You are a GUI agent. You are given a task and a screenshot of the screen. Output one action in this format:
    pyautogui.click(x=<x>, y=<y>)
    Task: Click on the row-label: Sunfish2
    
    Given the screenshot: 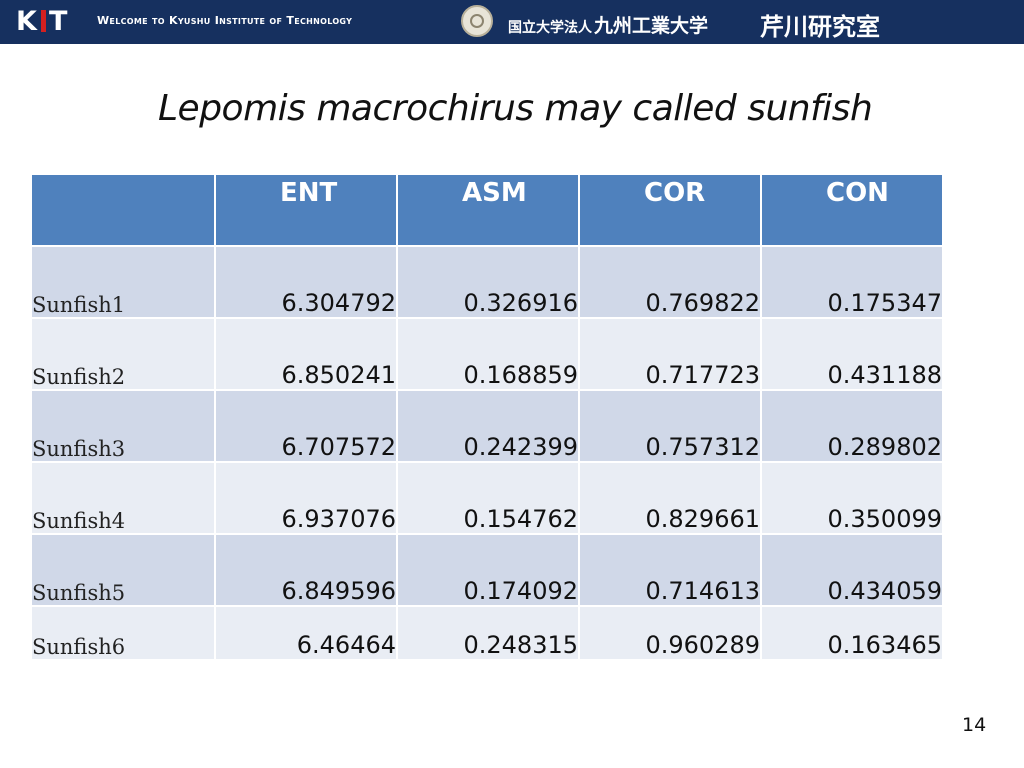 What is the action you would take?
    pyautogui.click(x=123, y=354)
    